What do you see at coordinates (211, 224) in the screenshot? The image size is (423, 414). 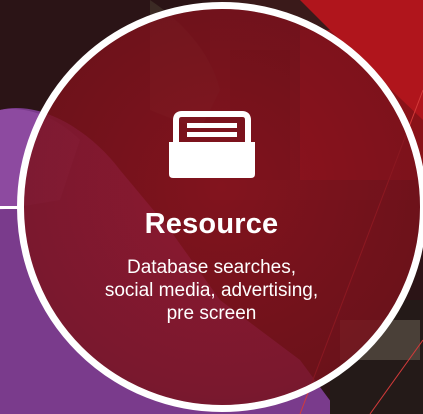 I see `card-title: Resource` at bounding box center [211, 224].